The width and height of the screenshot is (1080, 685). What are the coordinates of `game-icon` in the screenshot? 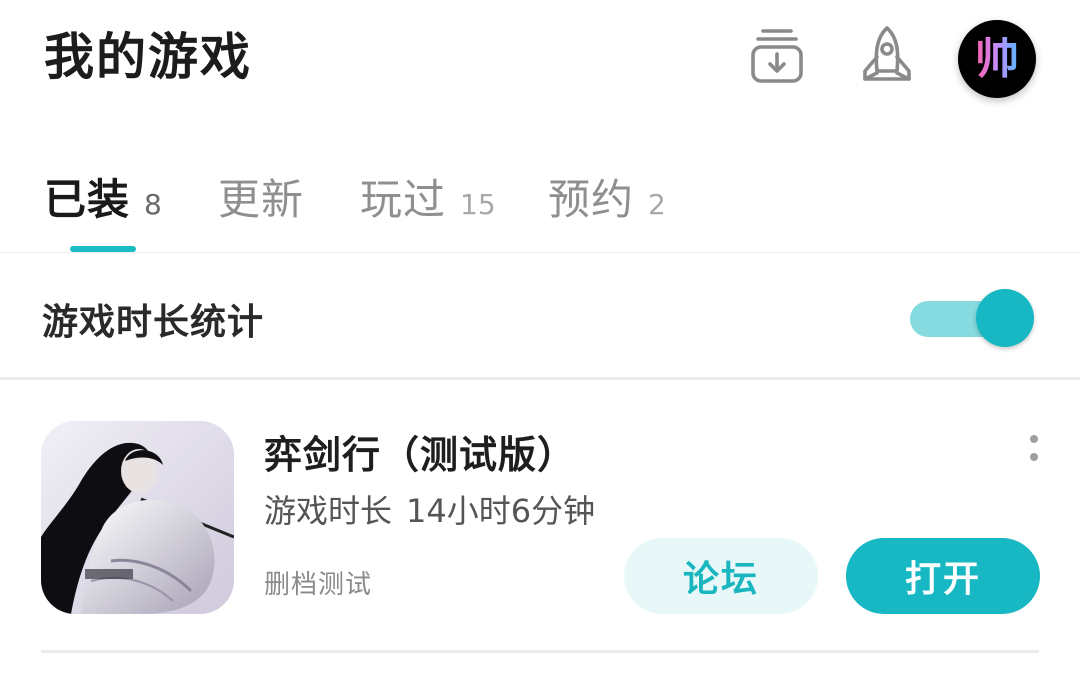 It's located at (137, 517).